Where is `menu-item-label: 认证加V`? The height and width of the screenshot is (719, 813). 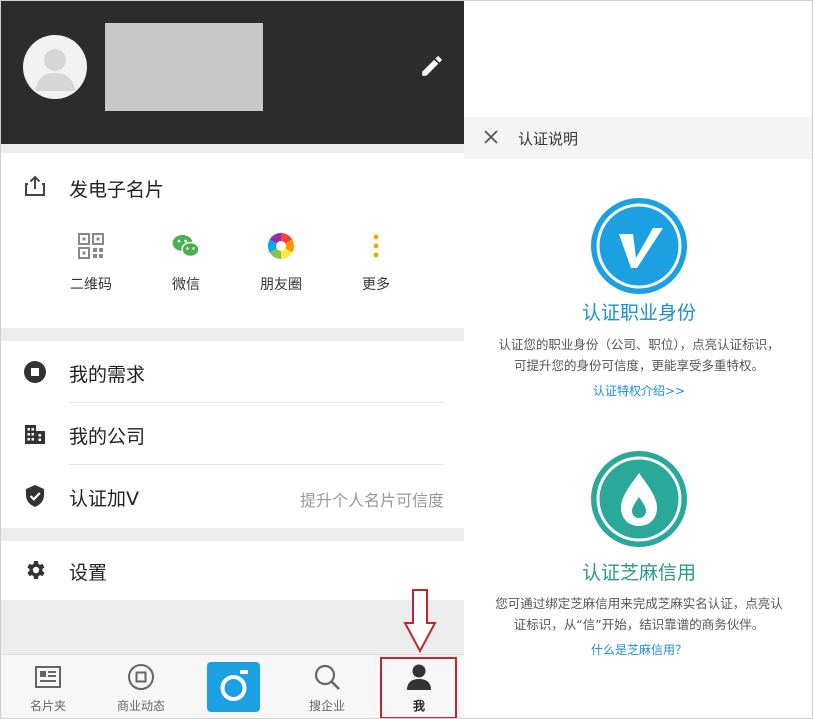 menu-item-label: 认证加V is located at coordinates (104, 499).